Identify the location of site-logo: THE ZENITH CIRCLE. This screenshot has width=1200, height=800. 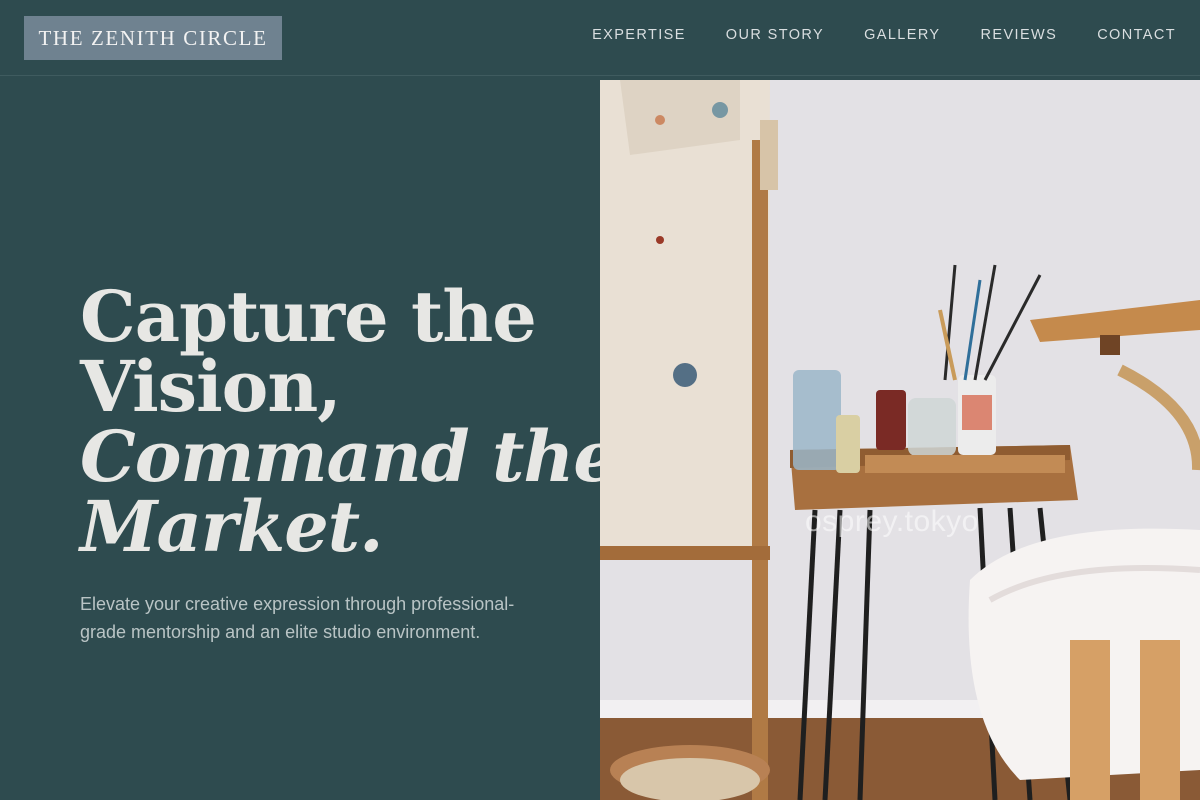
(153, 38).